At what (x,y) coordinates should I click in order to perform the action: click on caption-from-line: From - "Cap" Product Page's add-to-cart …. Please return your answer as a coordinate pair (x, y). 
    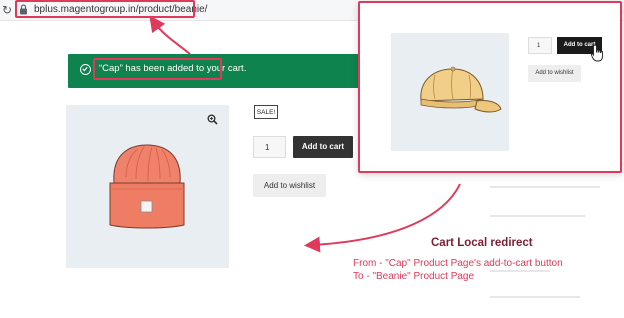
    Looking at the image, I should click on (458, 263).